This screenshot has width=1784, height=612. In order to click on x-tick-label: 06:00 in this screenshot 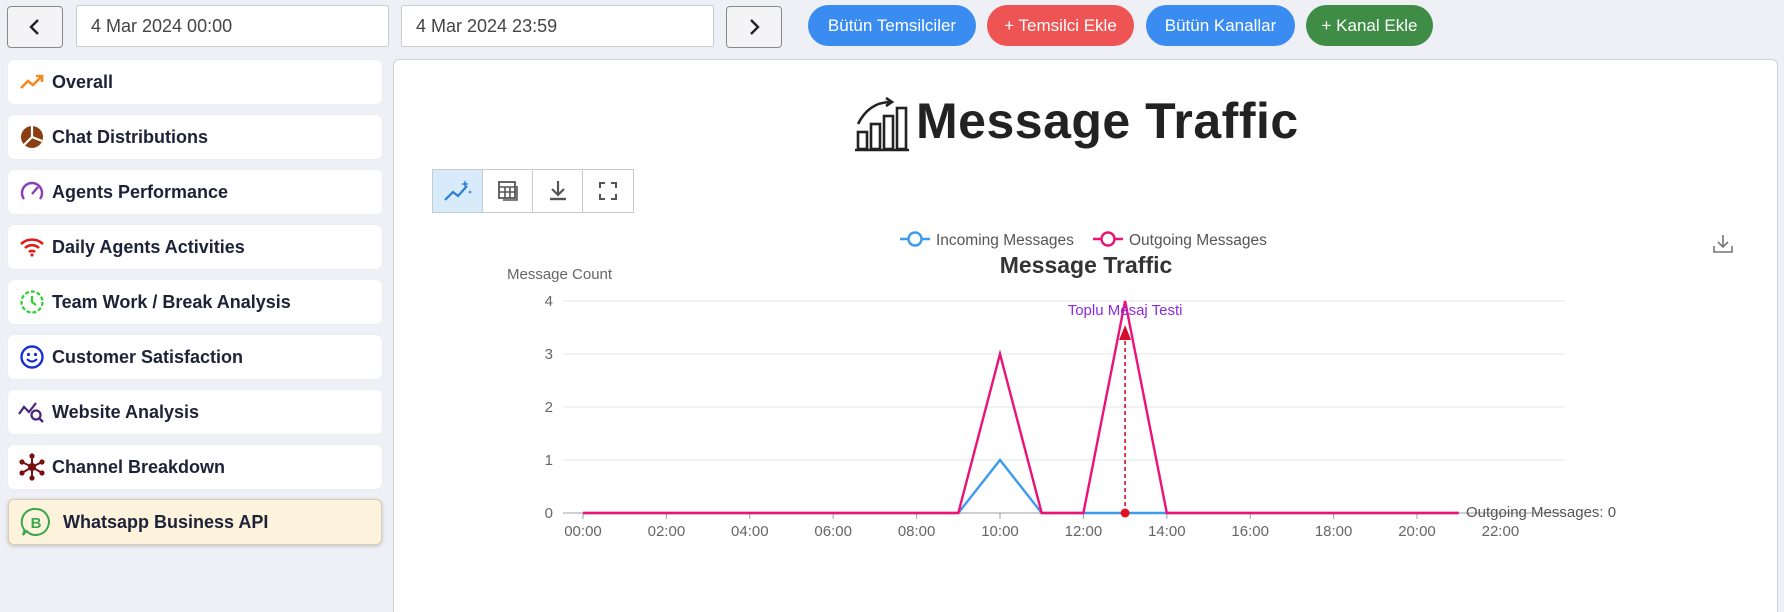, I will do `click(833, 531)`.